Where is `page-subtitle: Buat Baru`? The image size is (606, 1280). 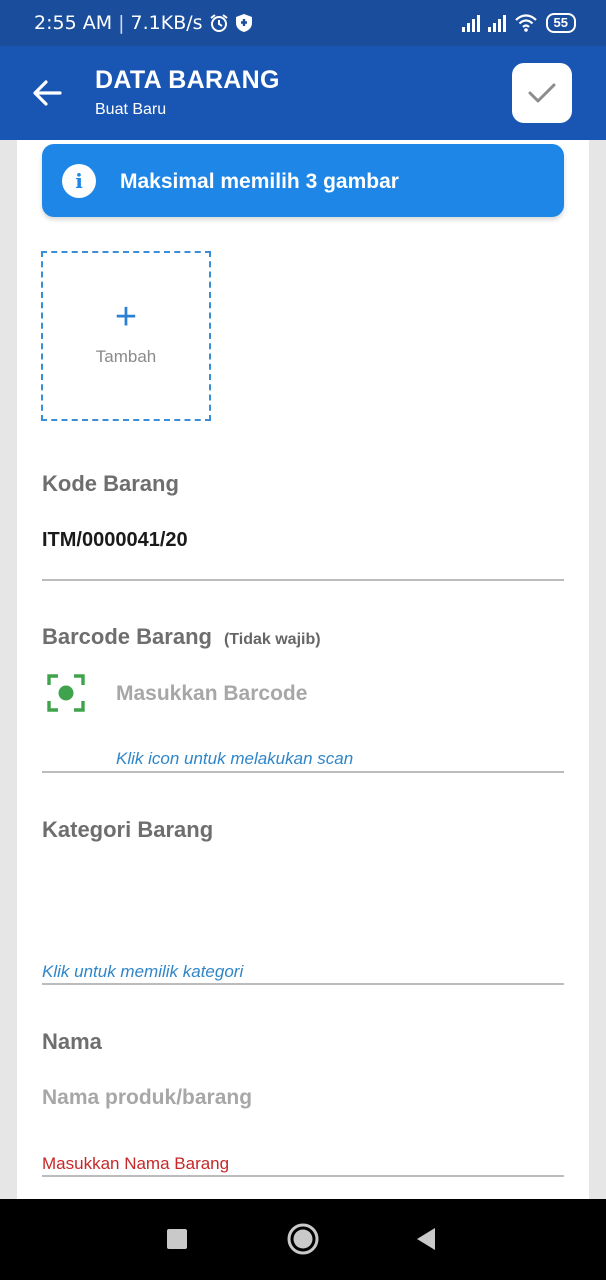
page-subtitle: Buat Baru is located at coordinates (131, 109).